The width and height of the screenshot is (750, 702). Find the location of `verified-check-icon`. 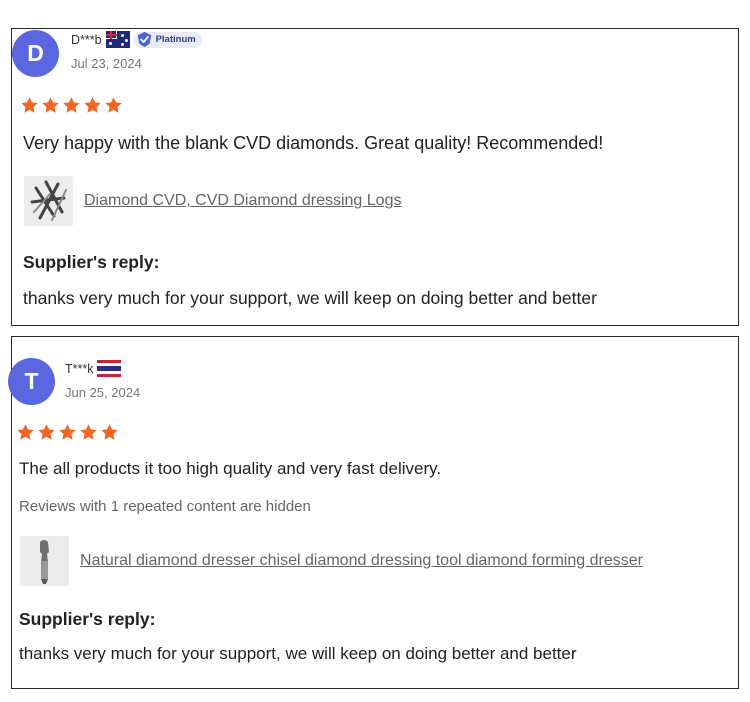

verified-check-icon is located at coordinates (144, 39).